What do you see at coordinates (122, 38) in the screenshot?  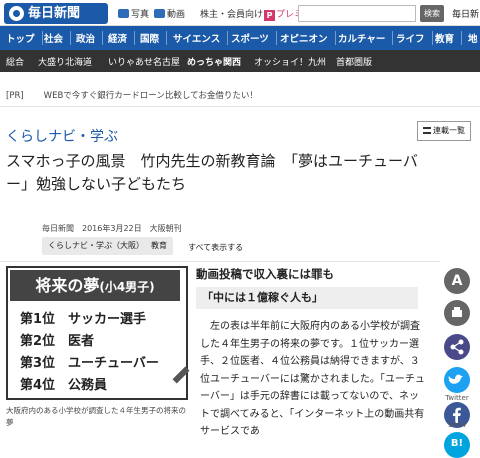 I see `nav-item: 経済` at bounding box center [122, 38].